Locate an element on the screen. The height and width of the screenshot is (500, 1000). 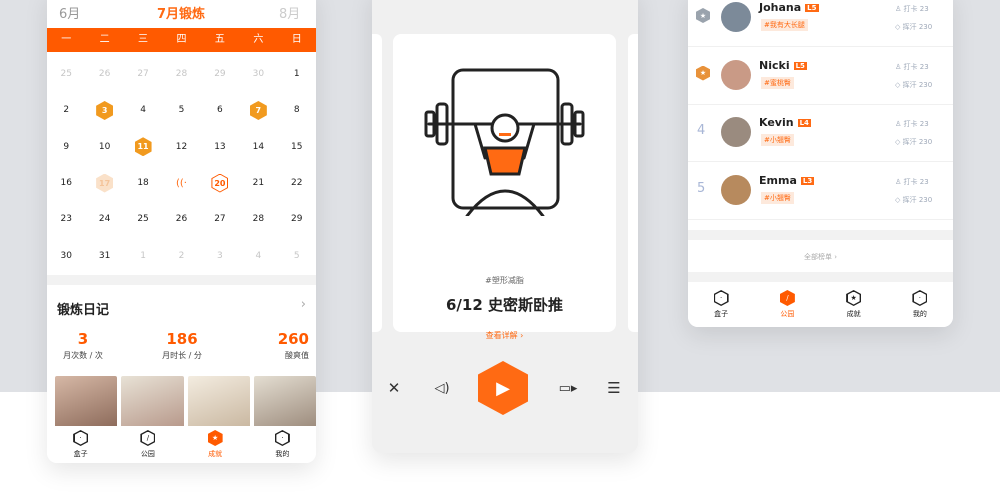
prev-card-edge is located at coordinates (377, 183).